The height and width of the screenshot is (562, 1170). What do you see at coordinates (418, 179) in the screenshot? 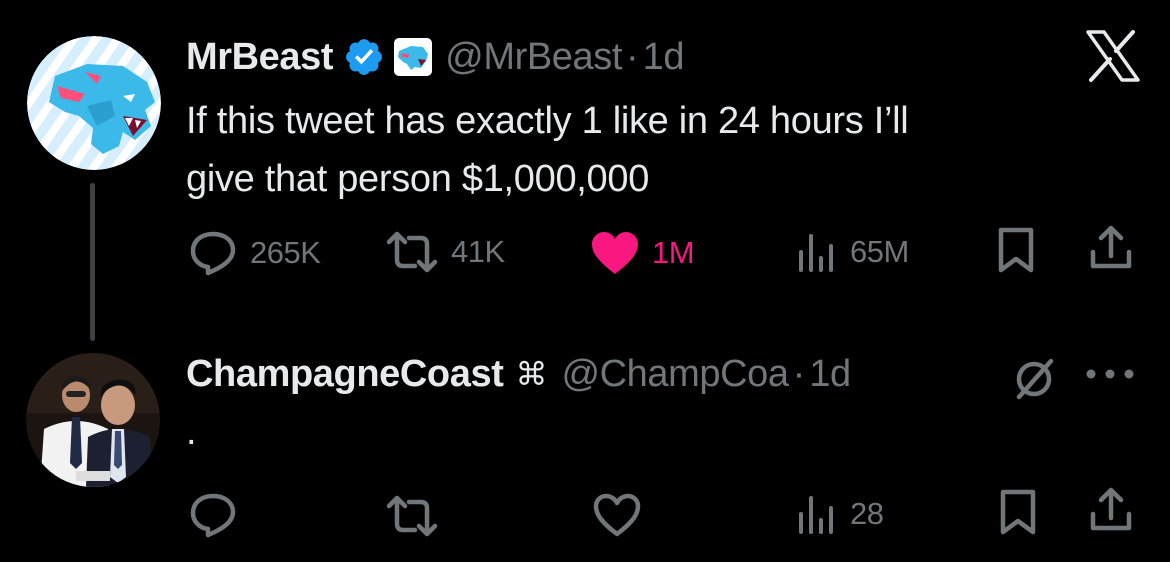
I see `tweet-text-line-2: give that person $1,000,000` at bounding box center [418, 179].